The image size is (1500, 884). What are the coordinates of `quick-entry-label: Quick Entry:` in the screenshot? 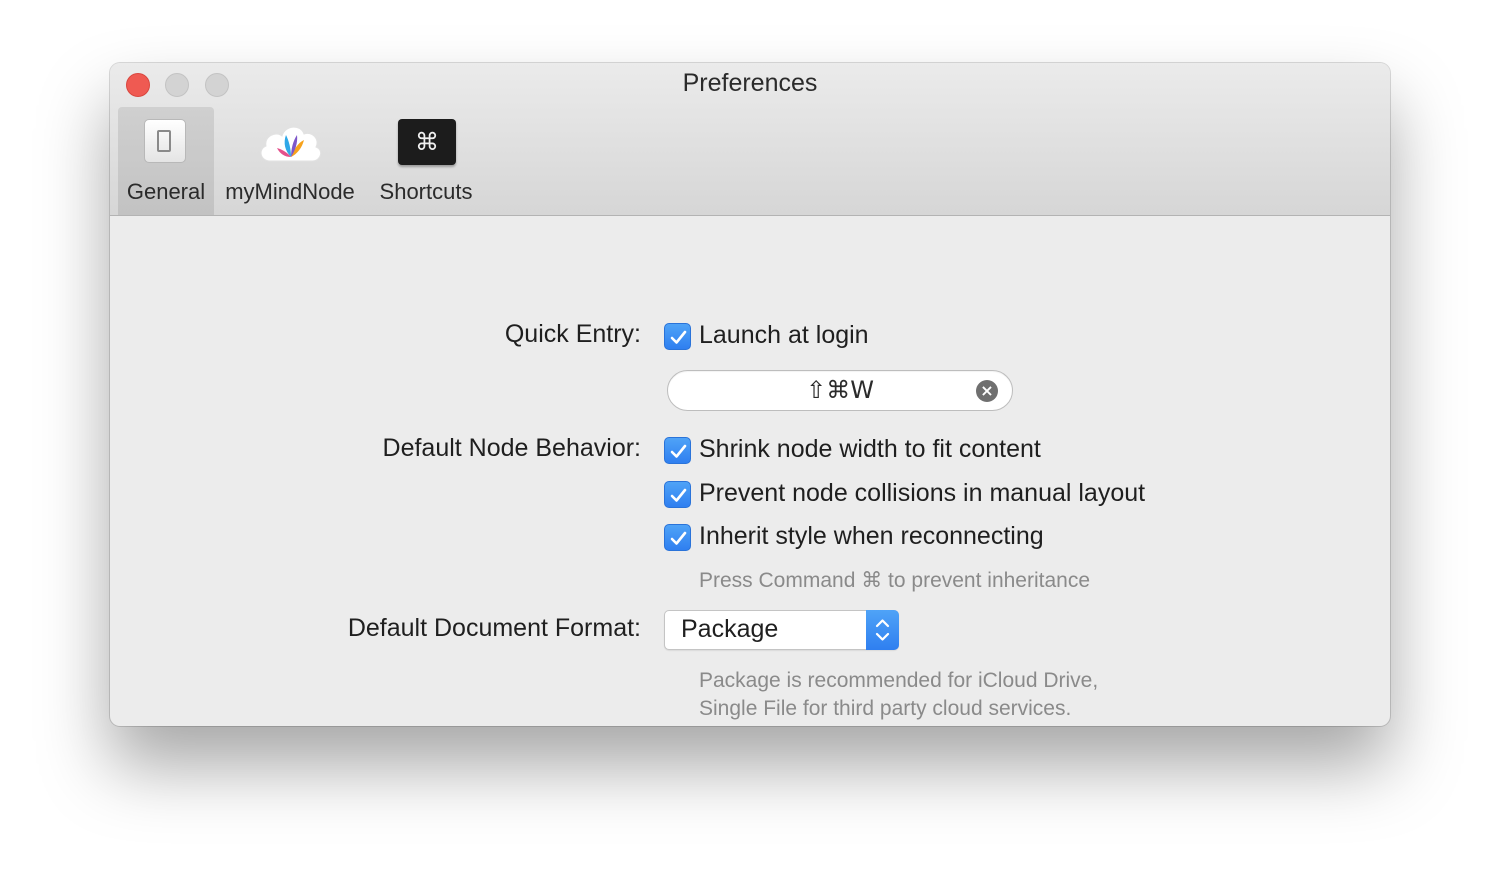 It's located at (572, 334).